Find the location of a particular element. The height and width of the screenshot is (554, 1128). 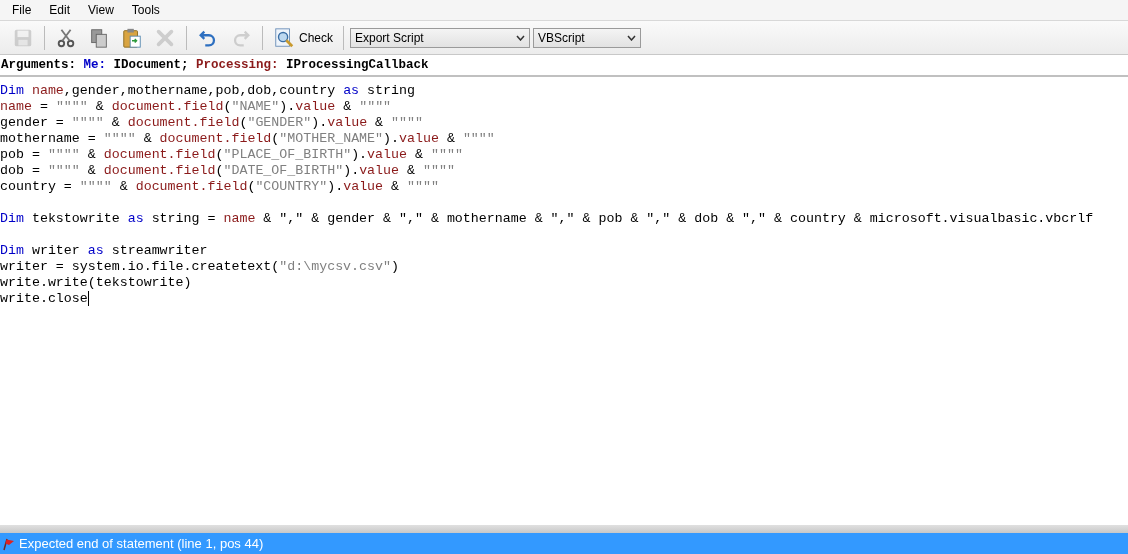

code-line: gender = """" & document.field("GENDER").value & """" is located at coordinates (211, 123).